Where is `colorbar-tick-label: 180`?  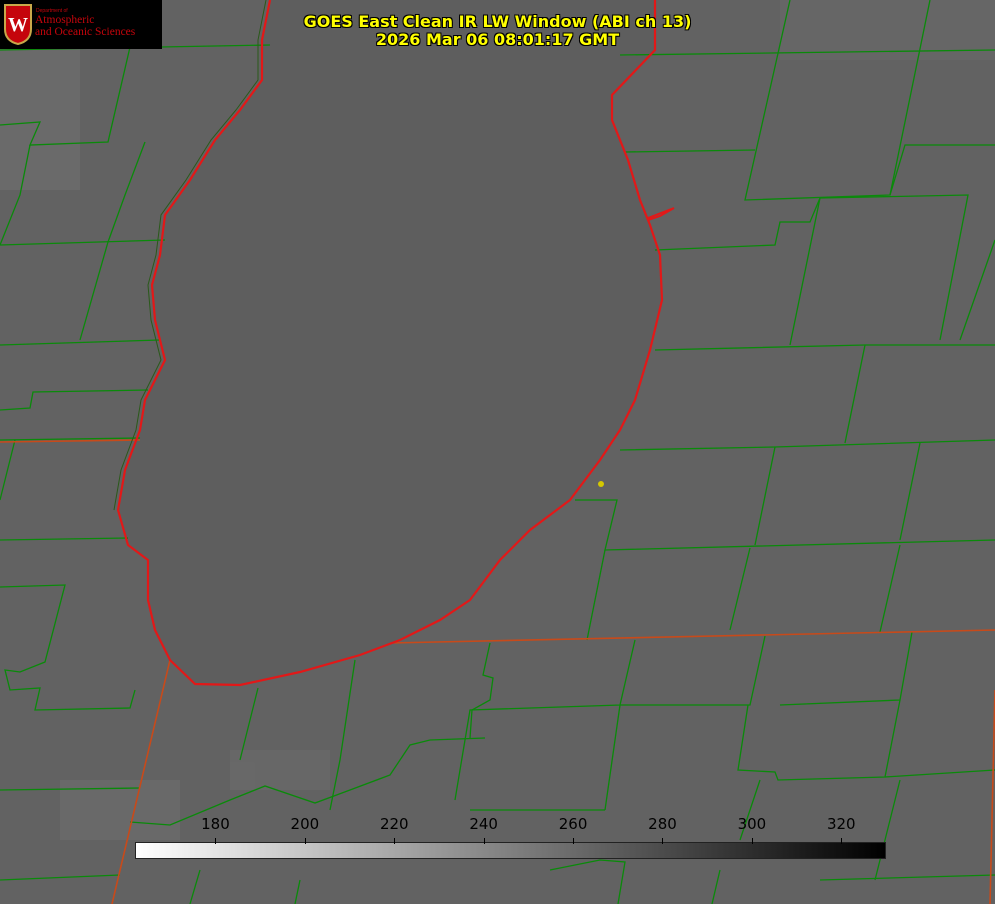 colorbar-tick-label: 180 is located at coordinates (215, 824).